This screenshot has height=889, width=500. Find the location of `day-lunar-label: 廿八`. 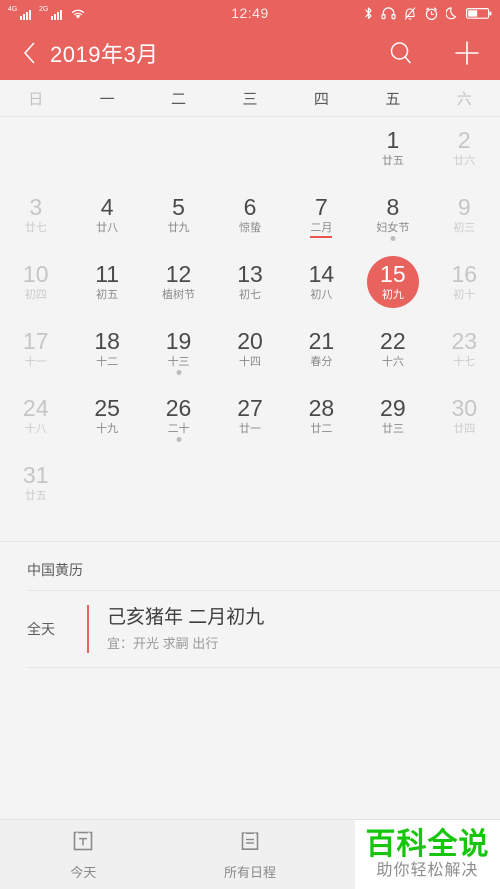

day-lunar-label: 廿八 is located at coordinates (107, 228).